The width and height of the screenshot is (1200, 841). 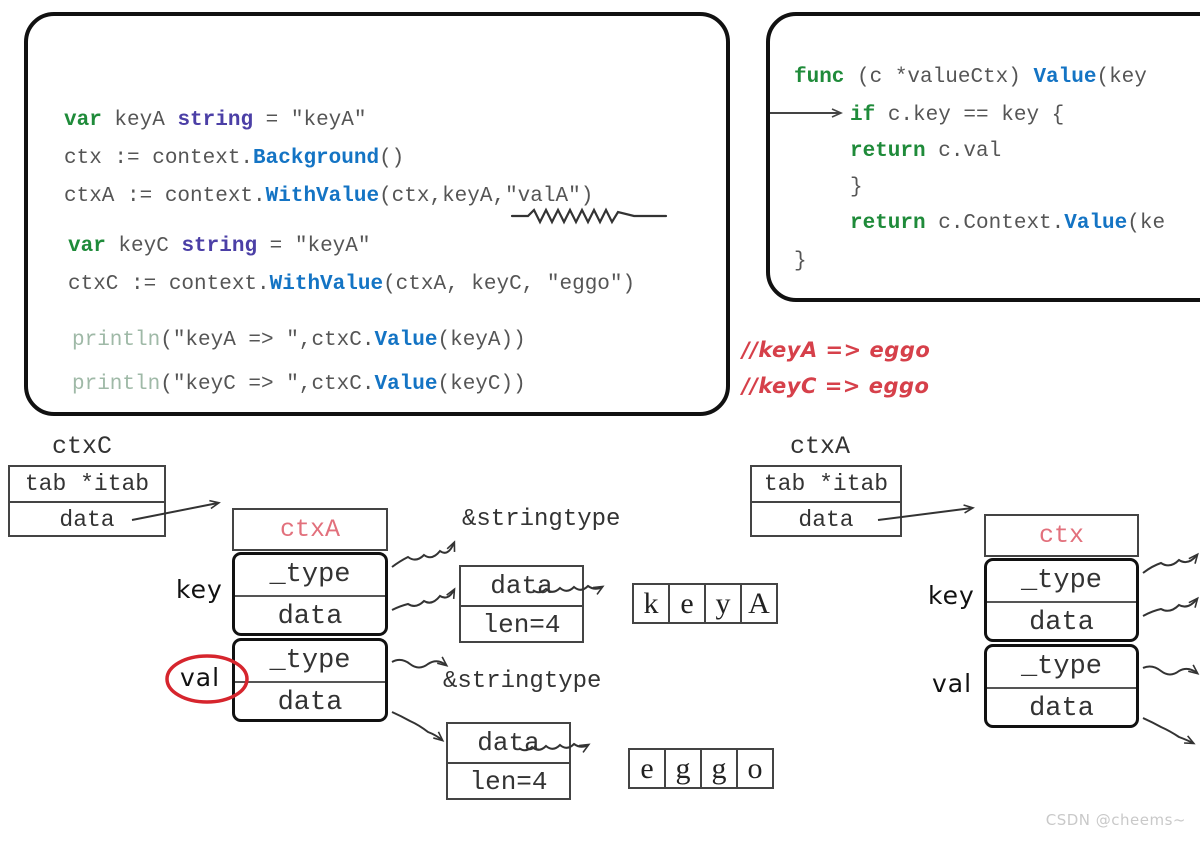 What do you see at coordinates (159, 158) in the screenshot?
I see `code-token: ctx := context.` at bounding box center [159, 158].